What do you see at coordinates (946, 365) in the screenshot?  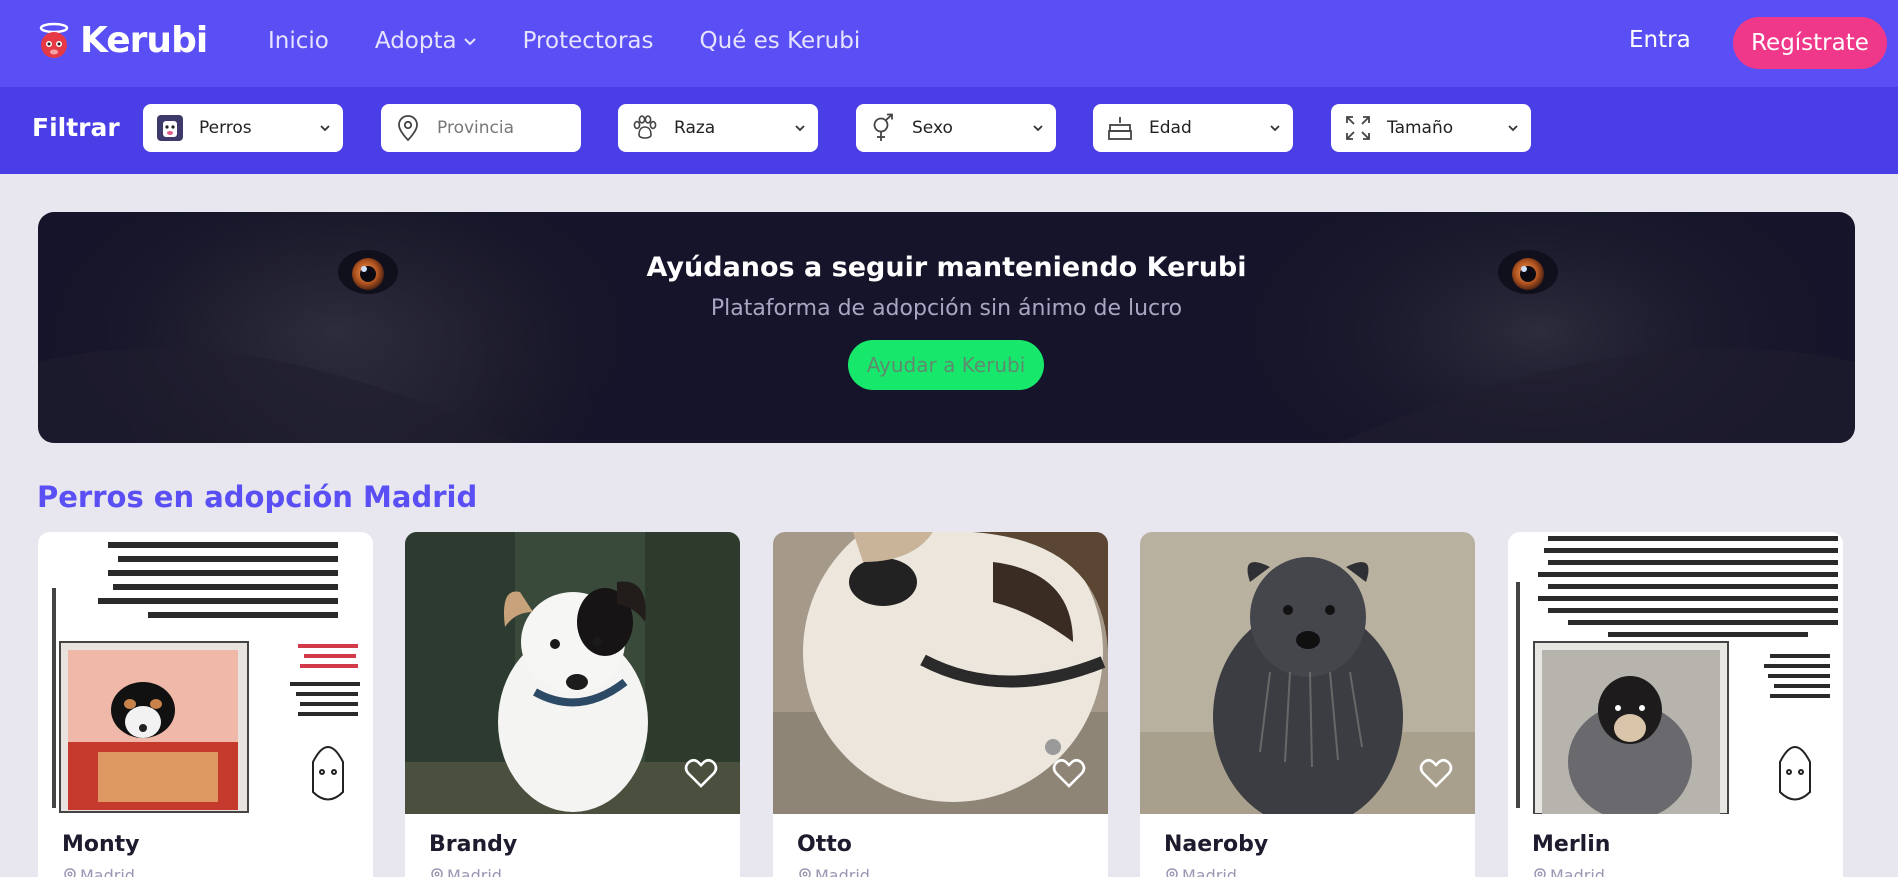 I see `help-kerubi-button: Ayudar a Kerubi` at bounding box center [946, 365].